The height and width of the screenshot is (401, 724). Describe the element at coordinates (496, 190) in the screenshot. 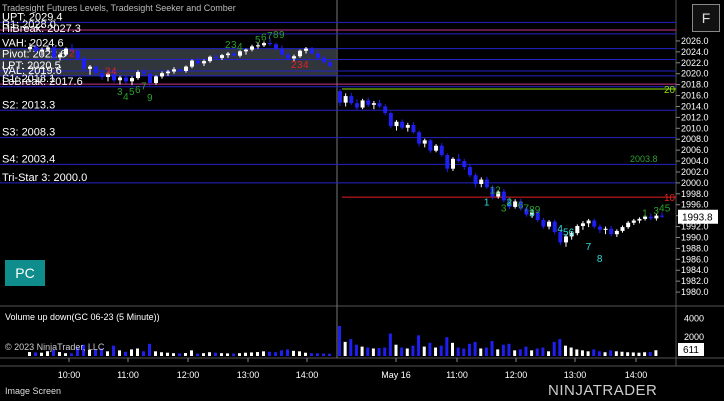

I see `bar-counter: 12` at that location.